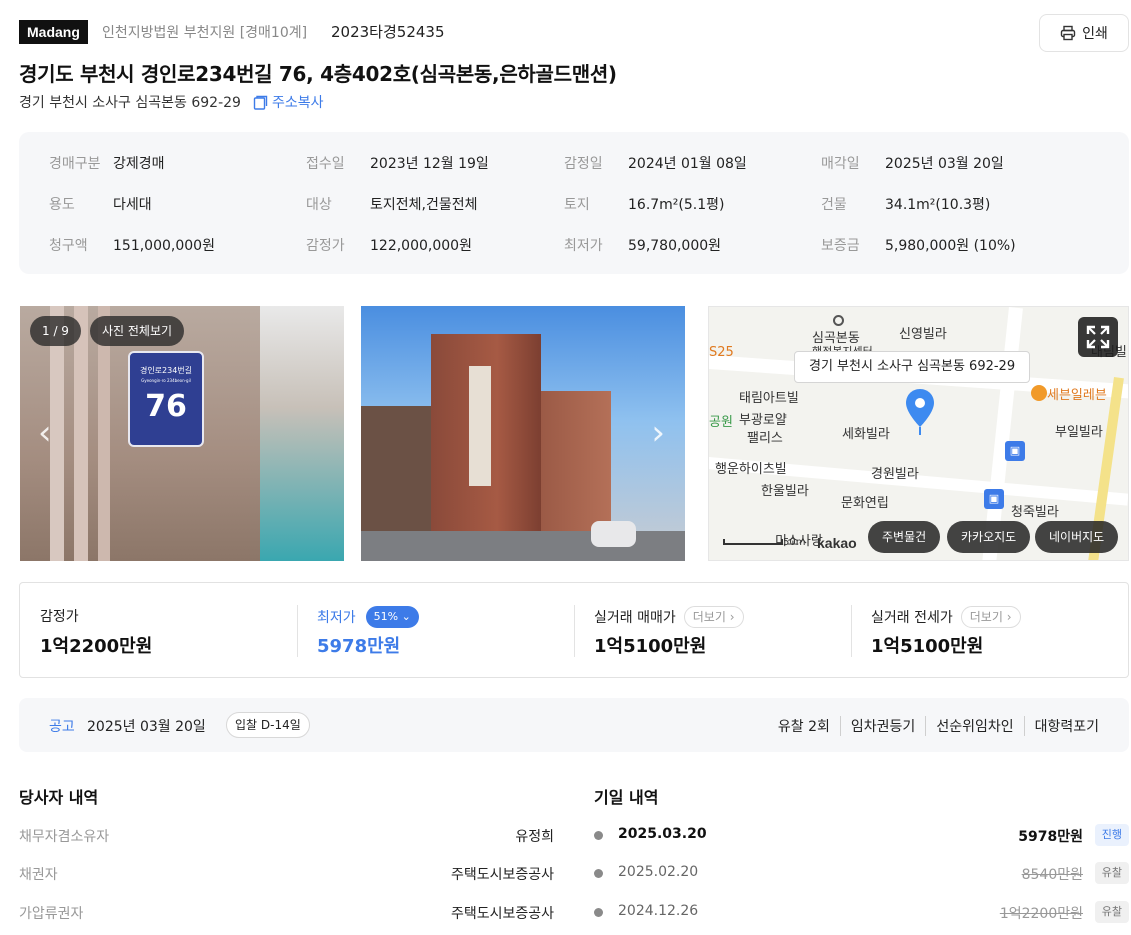 The image size is (1131, 935). What do you see at coordinates (534, 837) in the screenshot?
I see `party-name: 유정희` at bounding box center [534, 837].